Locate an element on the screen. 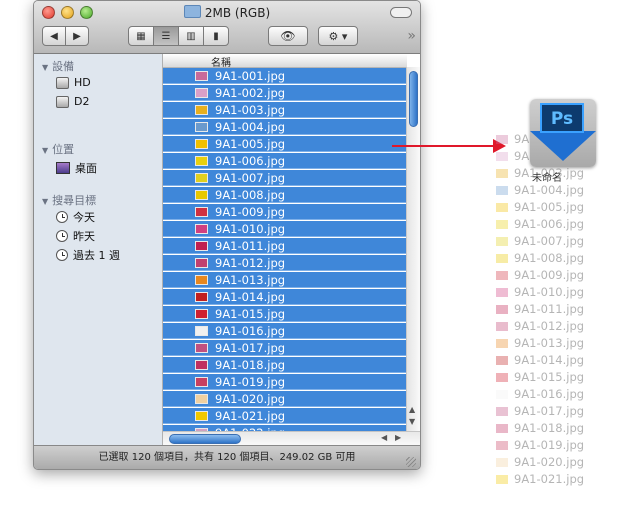  table-row: 9A1-008.jpg is located at coordinates (285, 195).